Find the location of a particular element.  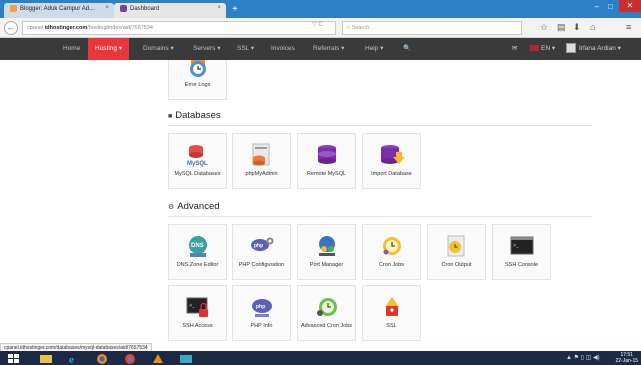

card-php-configuration: php PHP Configuration is located at coordinates (261, 252).